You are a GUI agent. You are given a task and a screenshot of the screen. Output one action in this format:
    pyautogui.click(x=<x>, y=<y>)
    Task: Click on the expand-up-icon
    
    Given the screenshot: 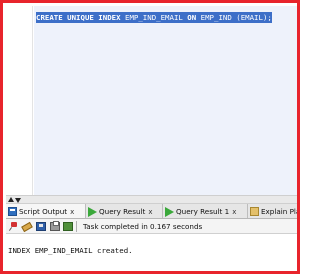 What is the action you would take?
    pyautogui.click(x=11, y=199)
    